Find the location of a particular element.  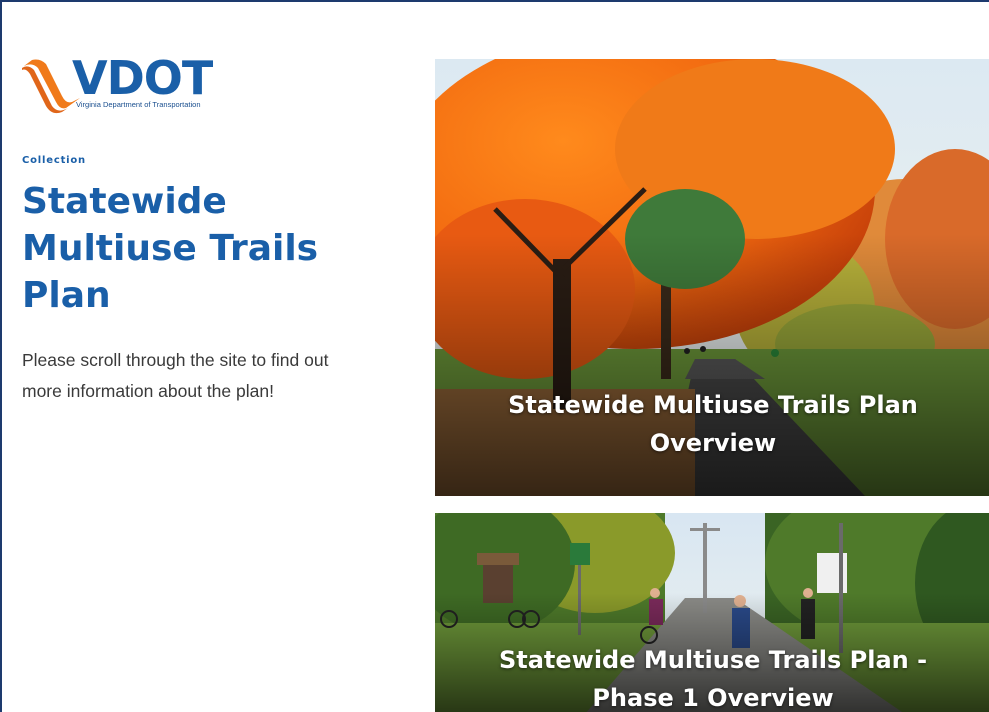

collection-label: Collection is located at coordinates (54, 160).